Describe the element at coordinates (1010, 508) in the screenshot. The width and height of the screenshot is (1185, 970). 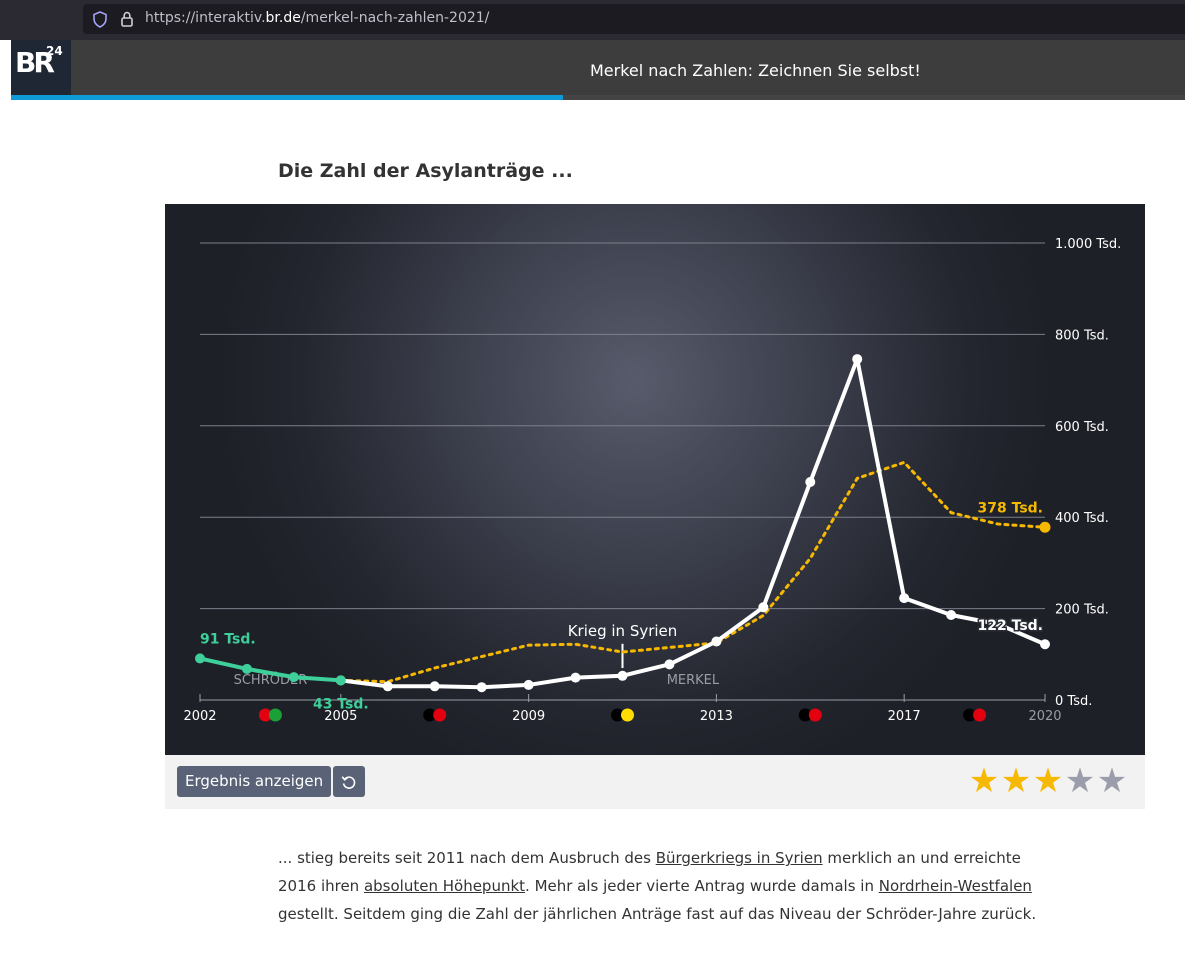
I see `value-label: 378 Tsd.` at that location.